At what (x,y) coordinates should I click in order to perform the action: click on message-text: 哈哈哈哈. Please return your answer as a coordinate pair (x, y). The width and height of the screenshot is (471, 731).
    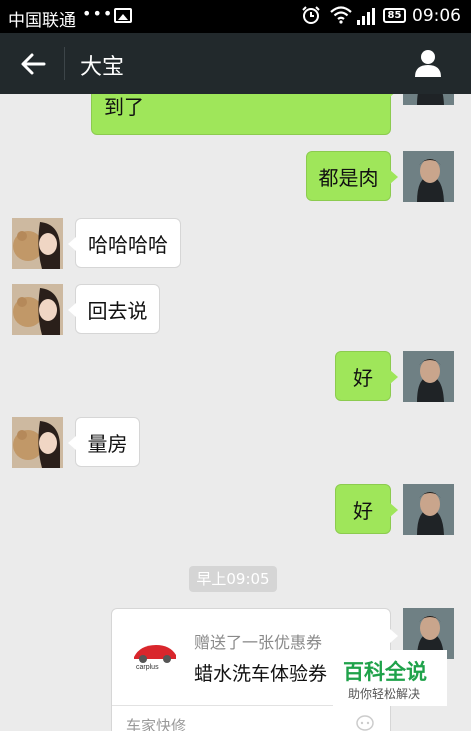
    Looking at the image, I should click on (128, 244).